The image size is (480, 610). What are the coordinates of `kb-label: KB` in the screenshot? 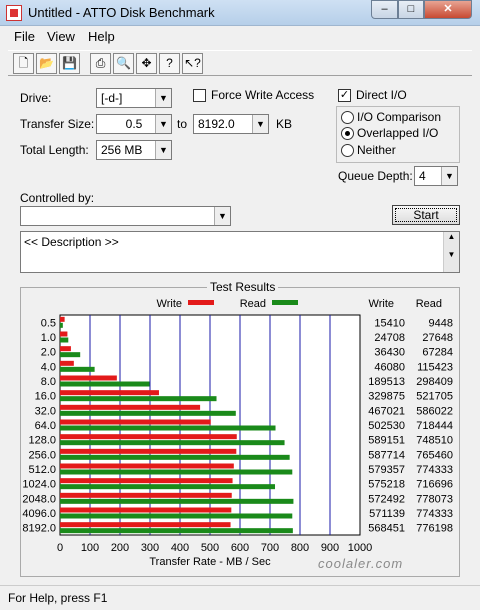 It's located at (284, 124).